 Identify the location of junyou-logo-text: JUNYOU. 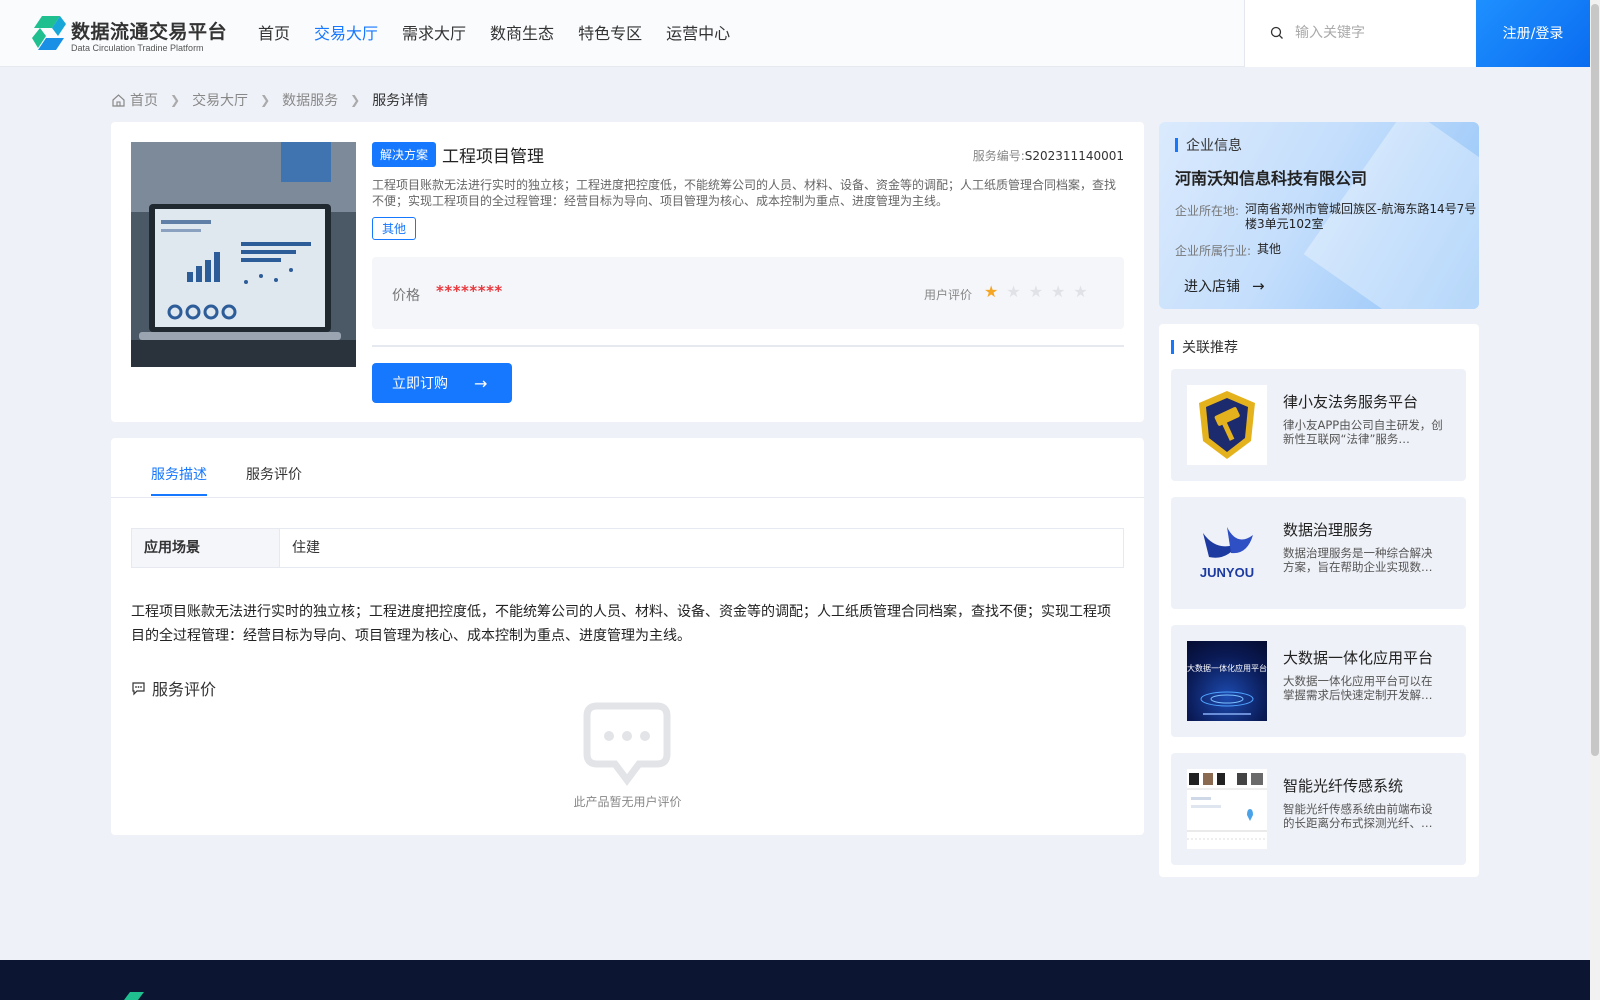
(1227, 572).